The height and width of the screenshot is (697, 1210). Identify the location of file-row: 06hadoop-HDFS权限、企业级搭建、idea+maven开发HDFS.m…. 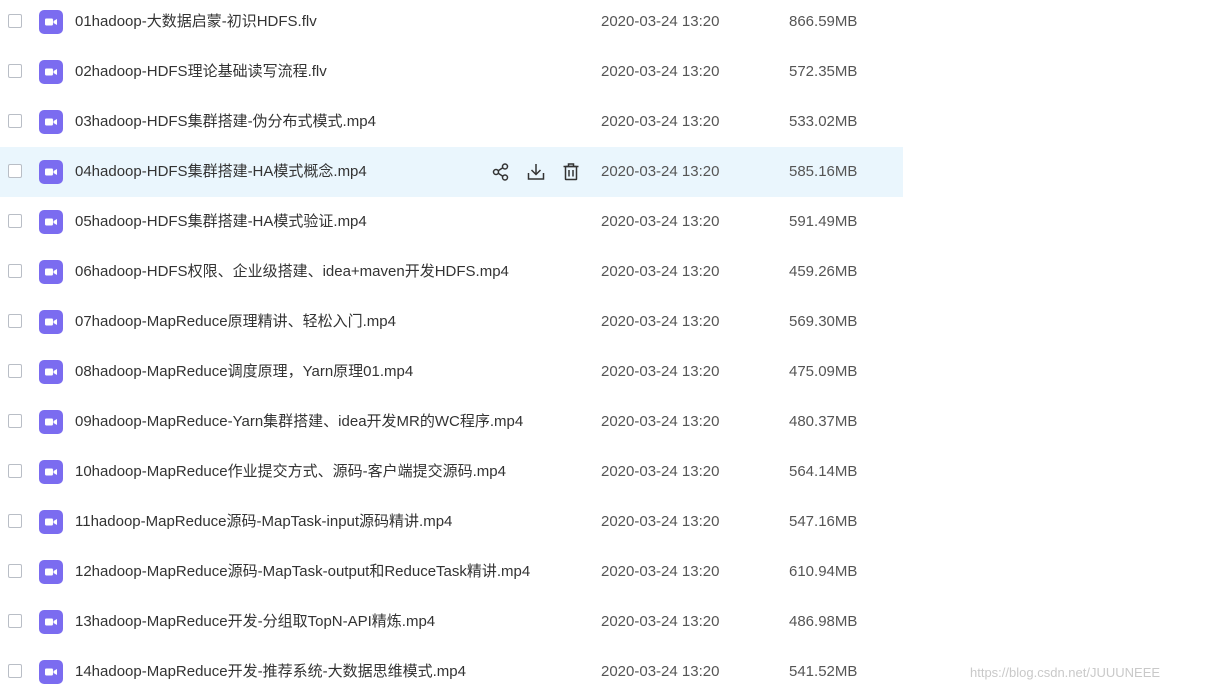
(451, 272).